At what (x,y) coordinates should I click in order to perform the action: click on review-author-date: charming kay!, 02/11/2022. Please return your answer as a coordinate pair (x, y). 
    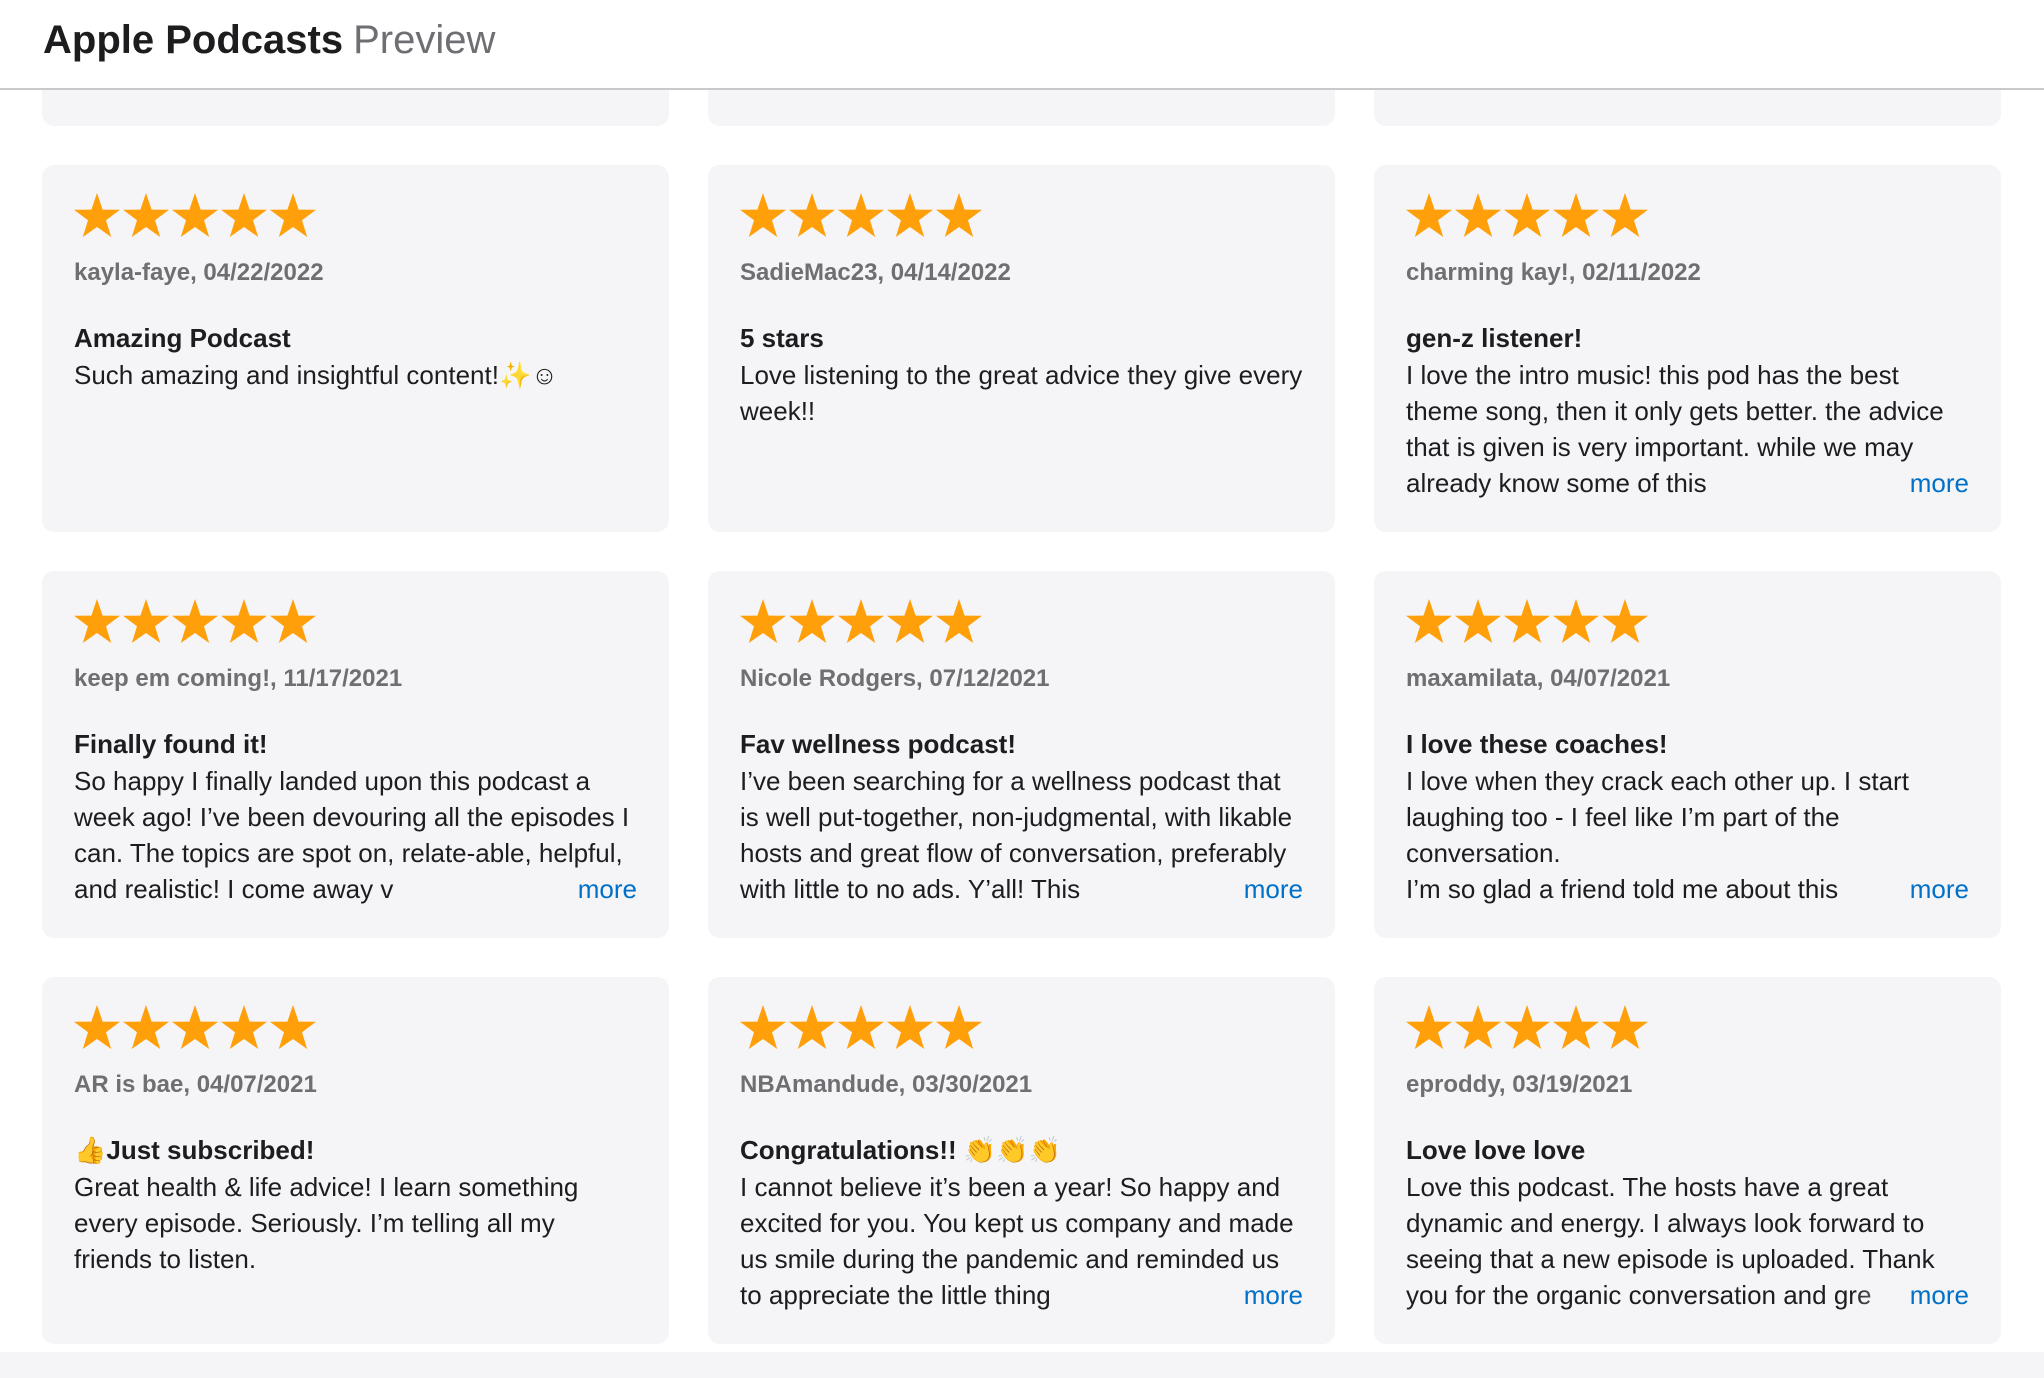
    Looking at the image, I should click on (1553, 272).